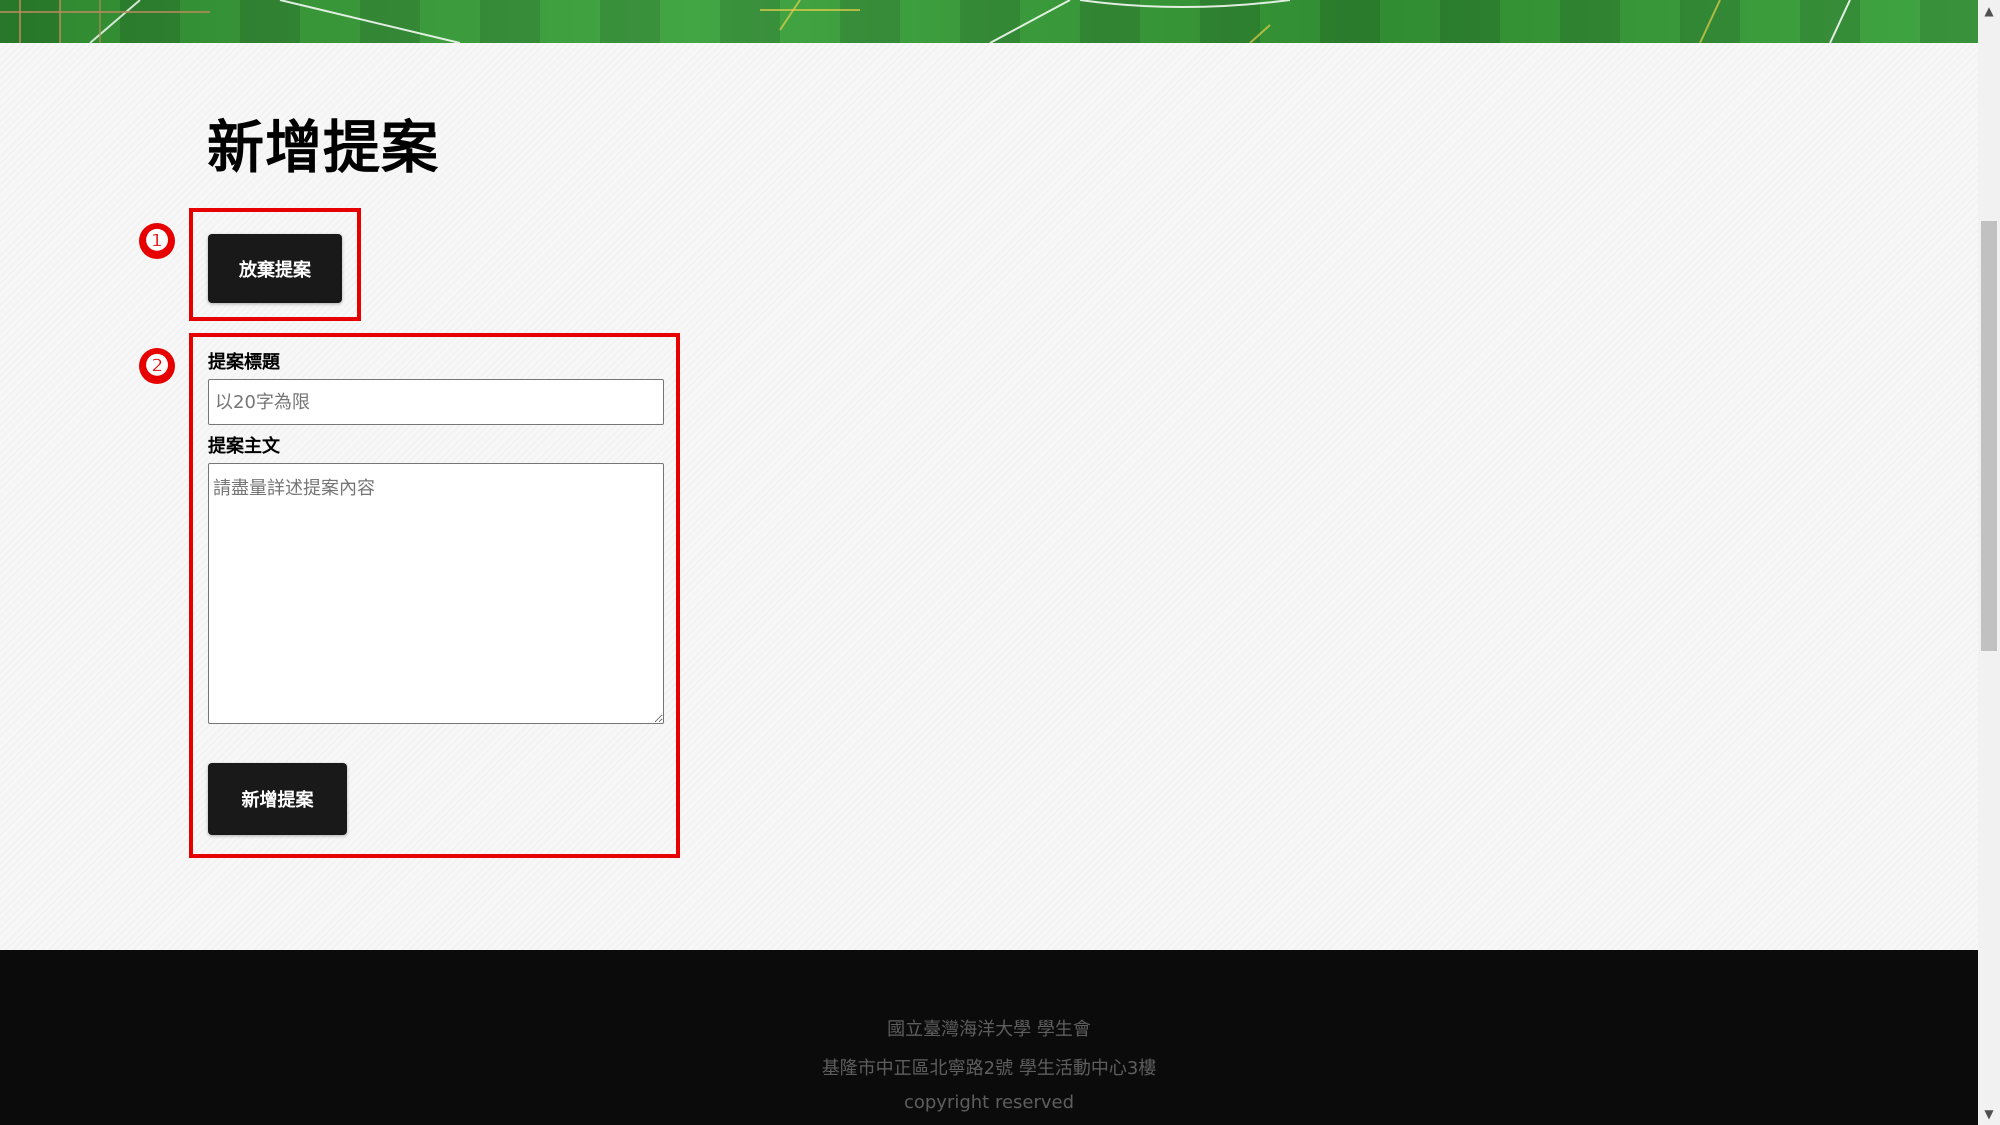 The image size is (2000, 1125). What do you see at coordinates (277, 799) in the screenshot?
I see `submit-proposal-button: 新增提案` at bounding box center [277, 799].